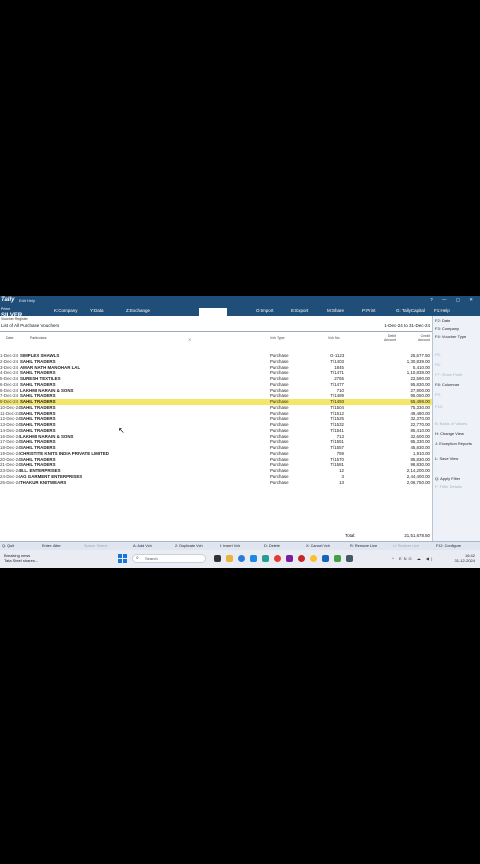 The height and width of the screenshot is (864, 480). What do you see at coordinates (447, 328) in the screenshot?
I see `panel-button: F3: Company` at bounding box center [447, 328].